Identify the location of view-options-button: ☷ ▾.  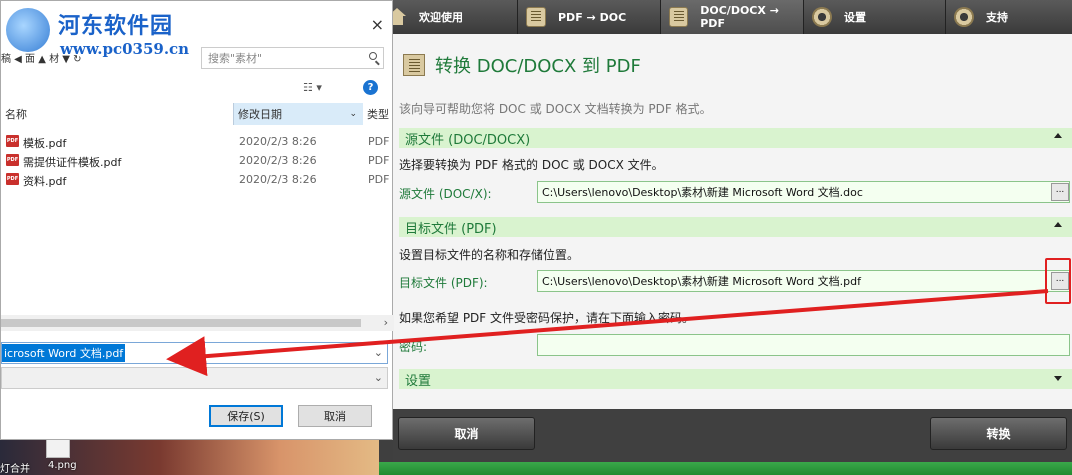
(312, 87).